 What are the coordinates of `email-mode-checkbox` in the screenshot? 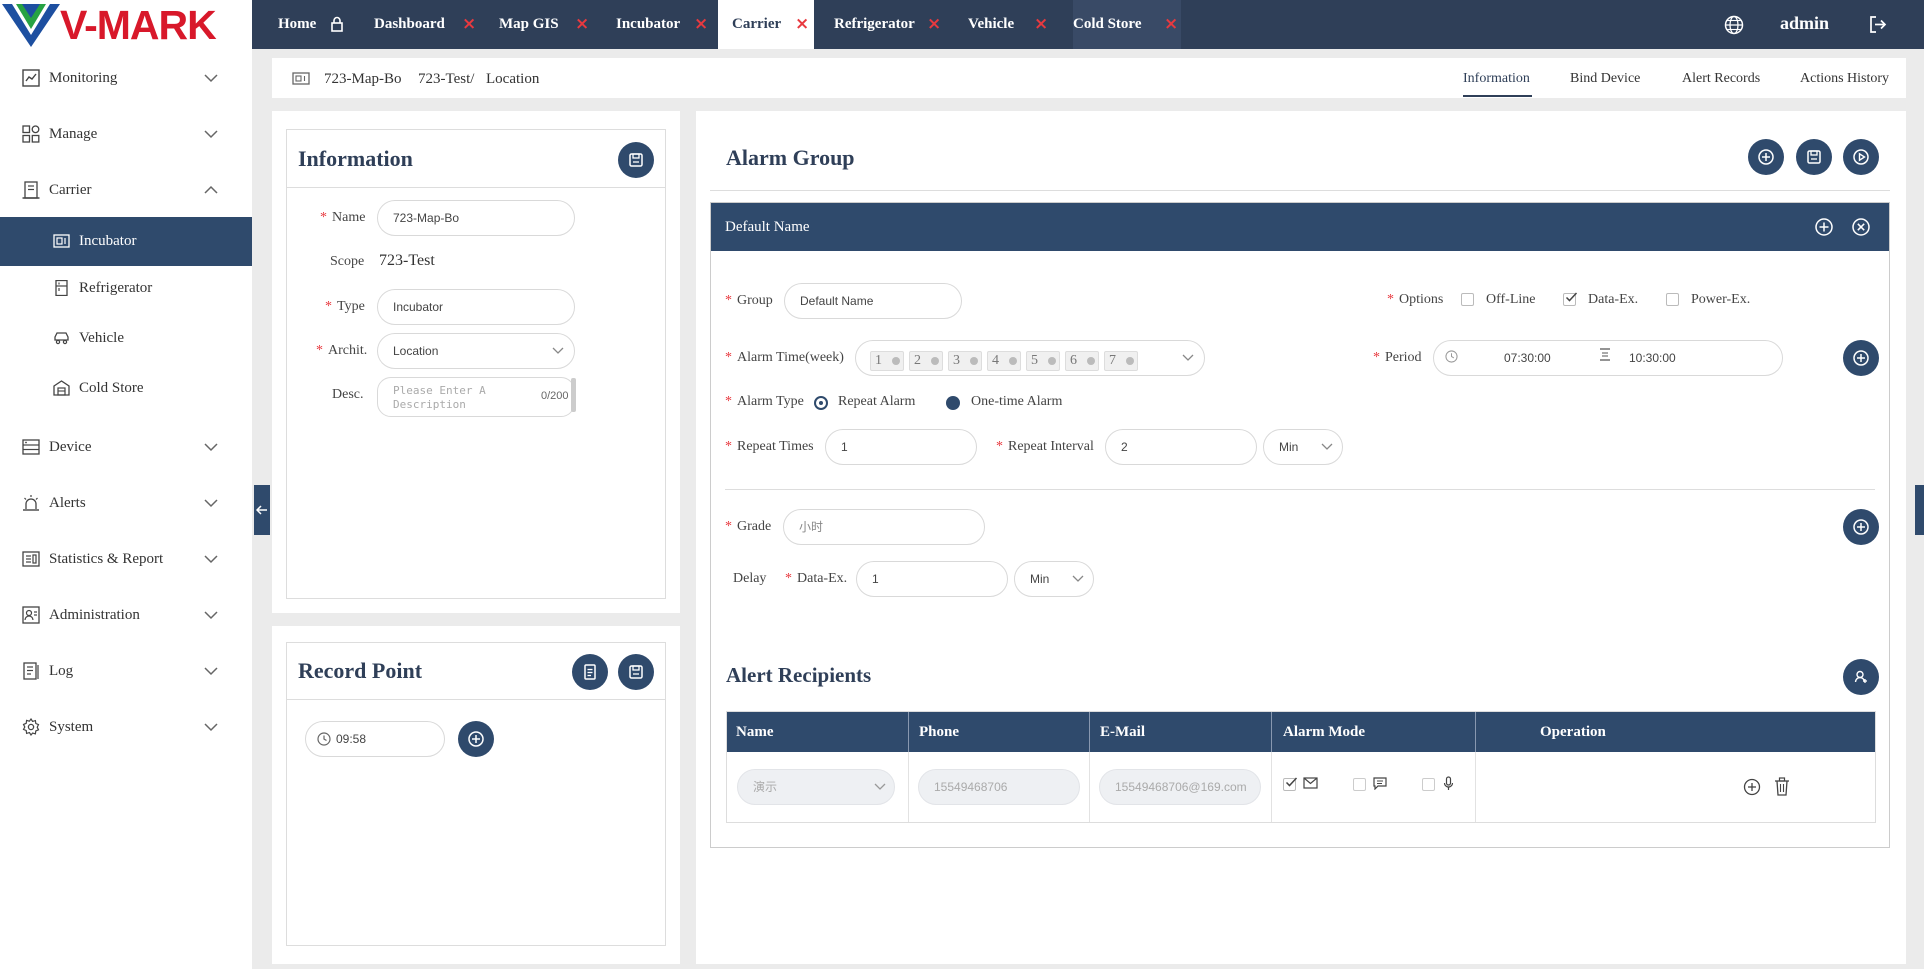 It's located at (1290, 784).